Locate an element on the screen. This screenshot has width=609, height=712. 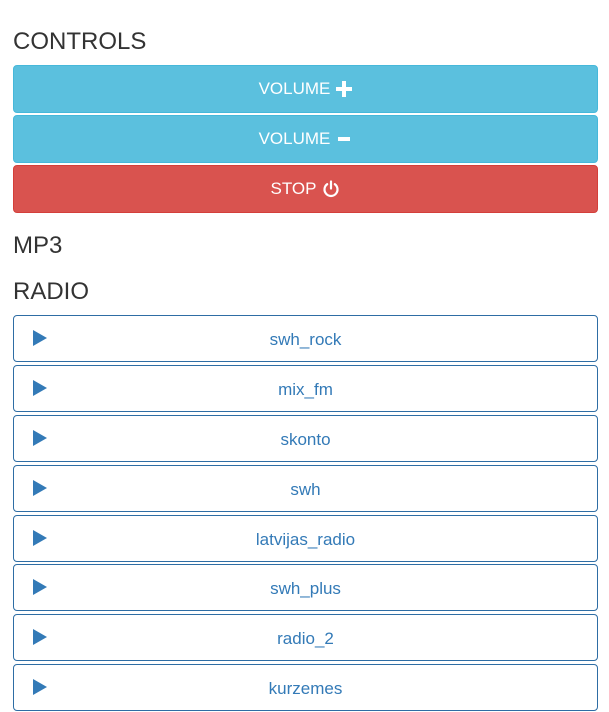
station-name: swh_plus is located at coordinates (305, 588).